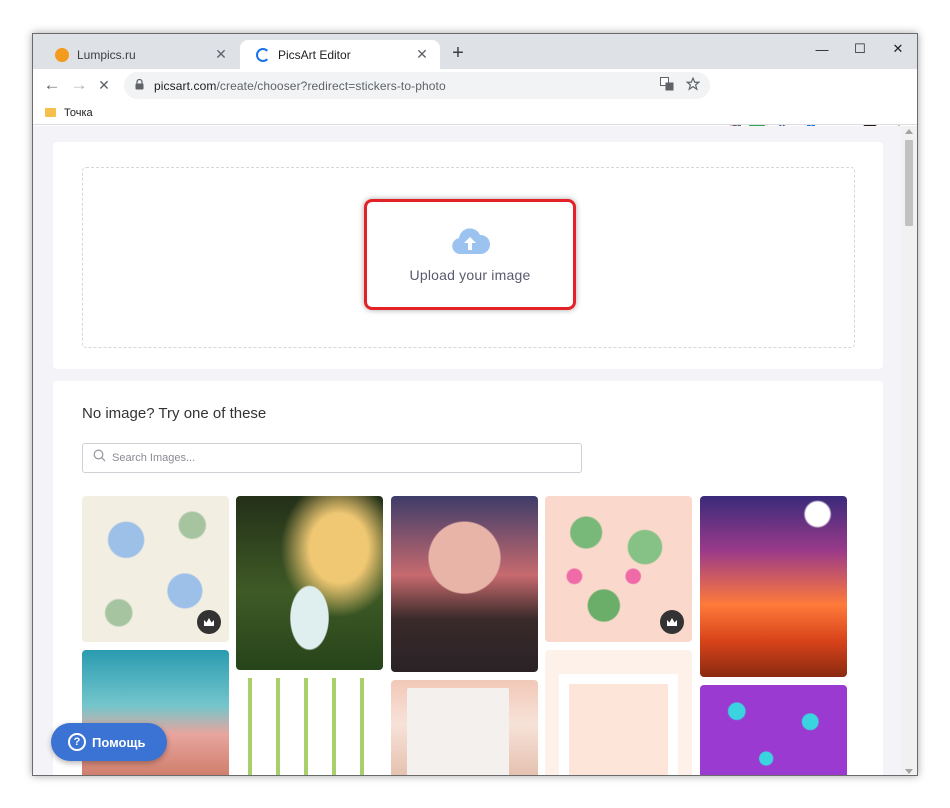  I want to click on sample-image-trees, so click(309, 726).